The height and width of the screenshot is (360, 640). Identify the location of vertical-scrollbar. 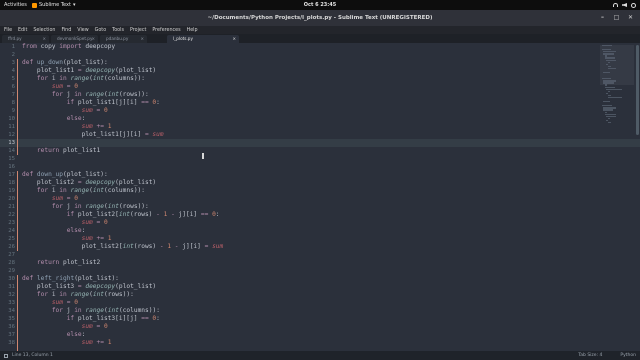
(637, 90).